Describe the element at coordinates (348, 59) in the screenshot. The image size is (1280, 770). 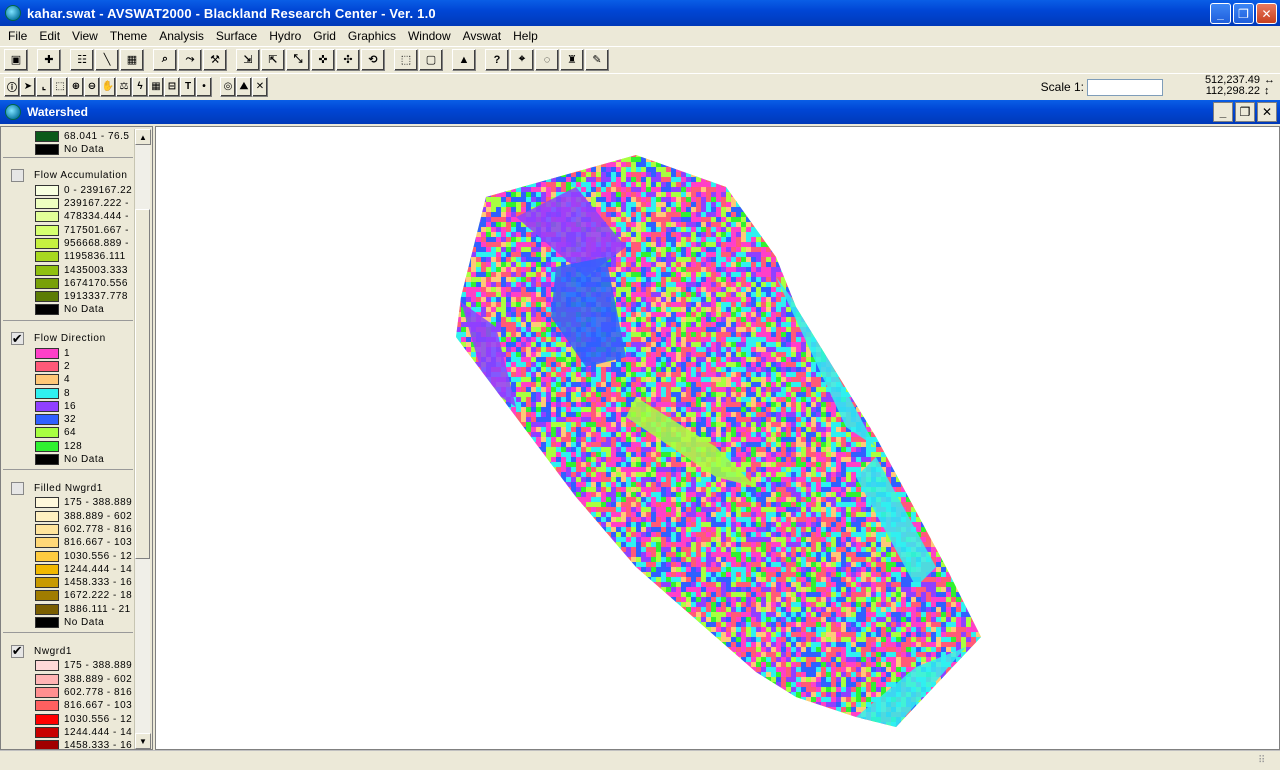
I see `zoom-out-icon: ✣` at that location.